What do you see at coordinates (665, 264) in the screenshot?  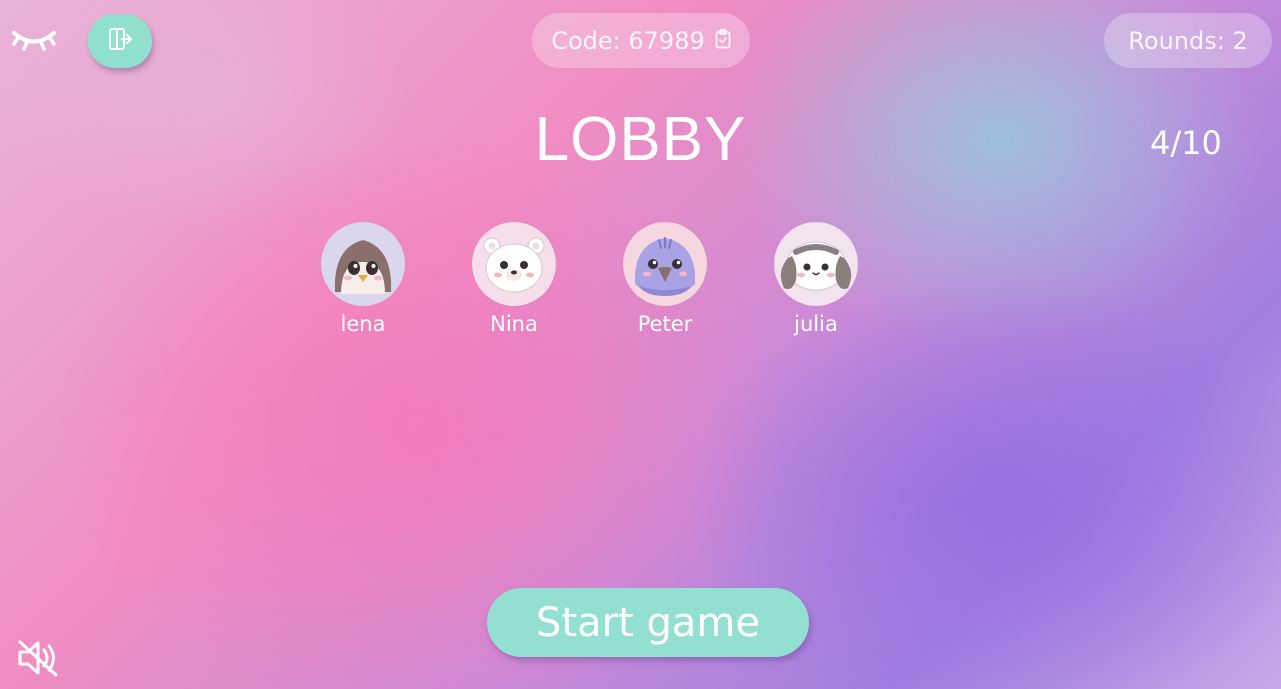 I see `bird-avatar` at bounding box center [665, 264].